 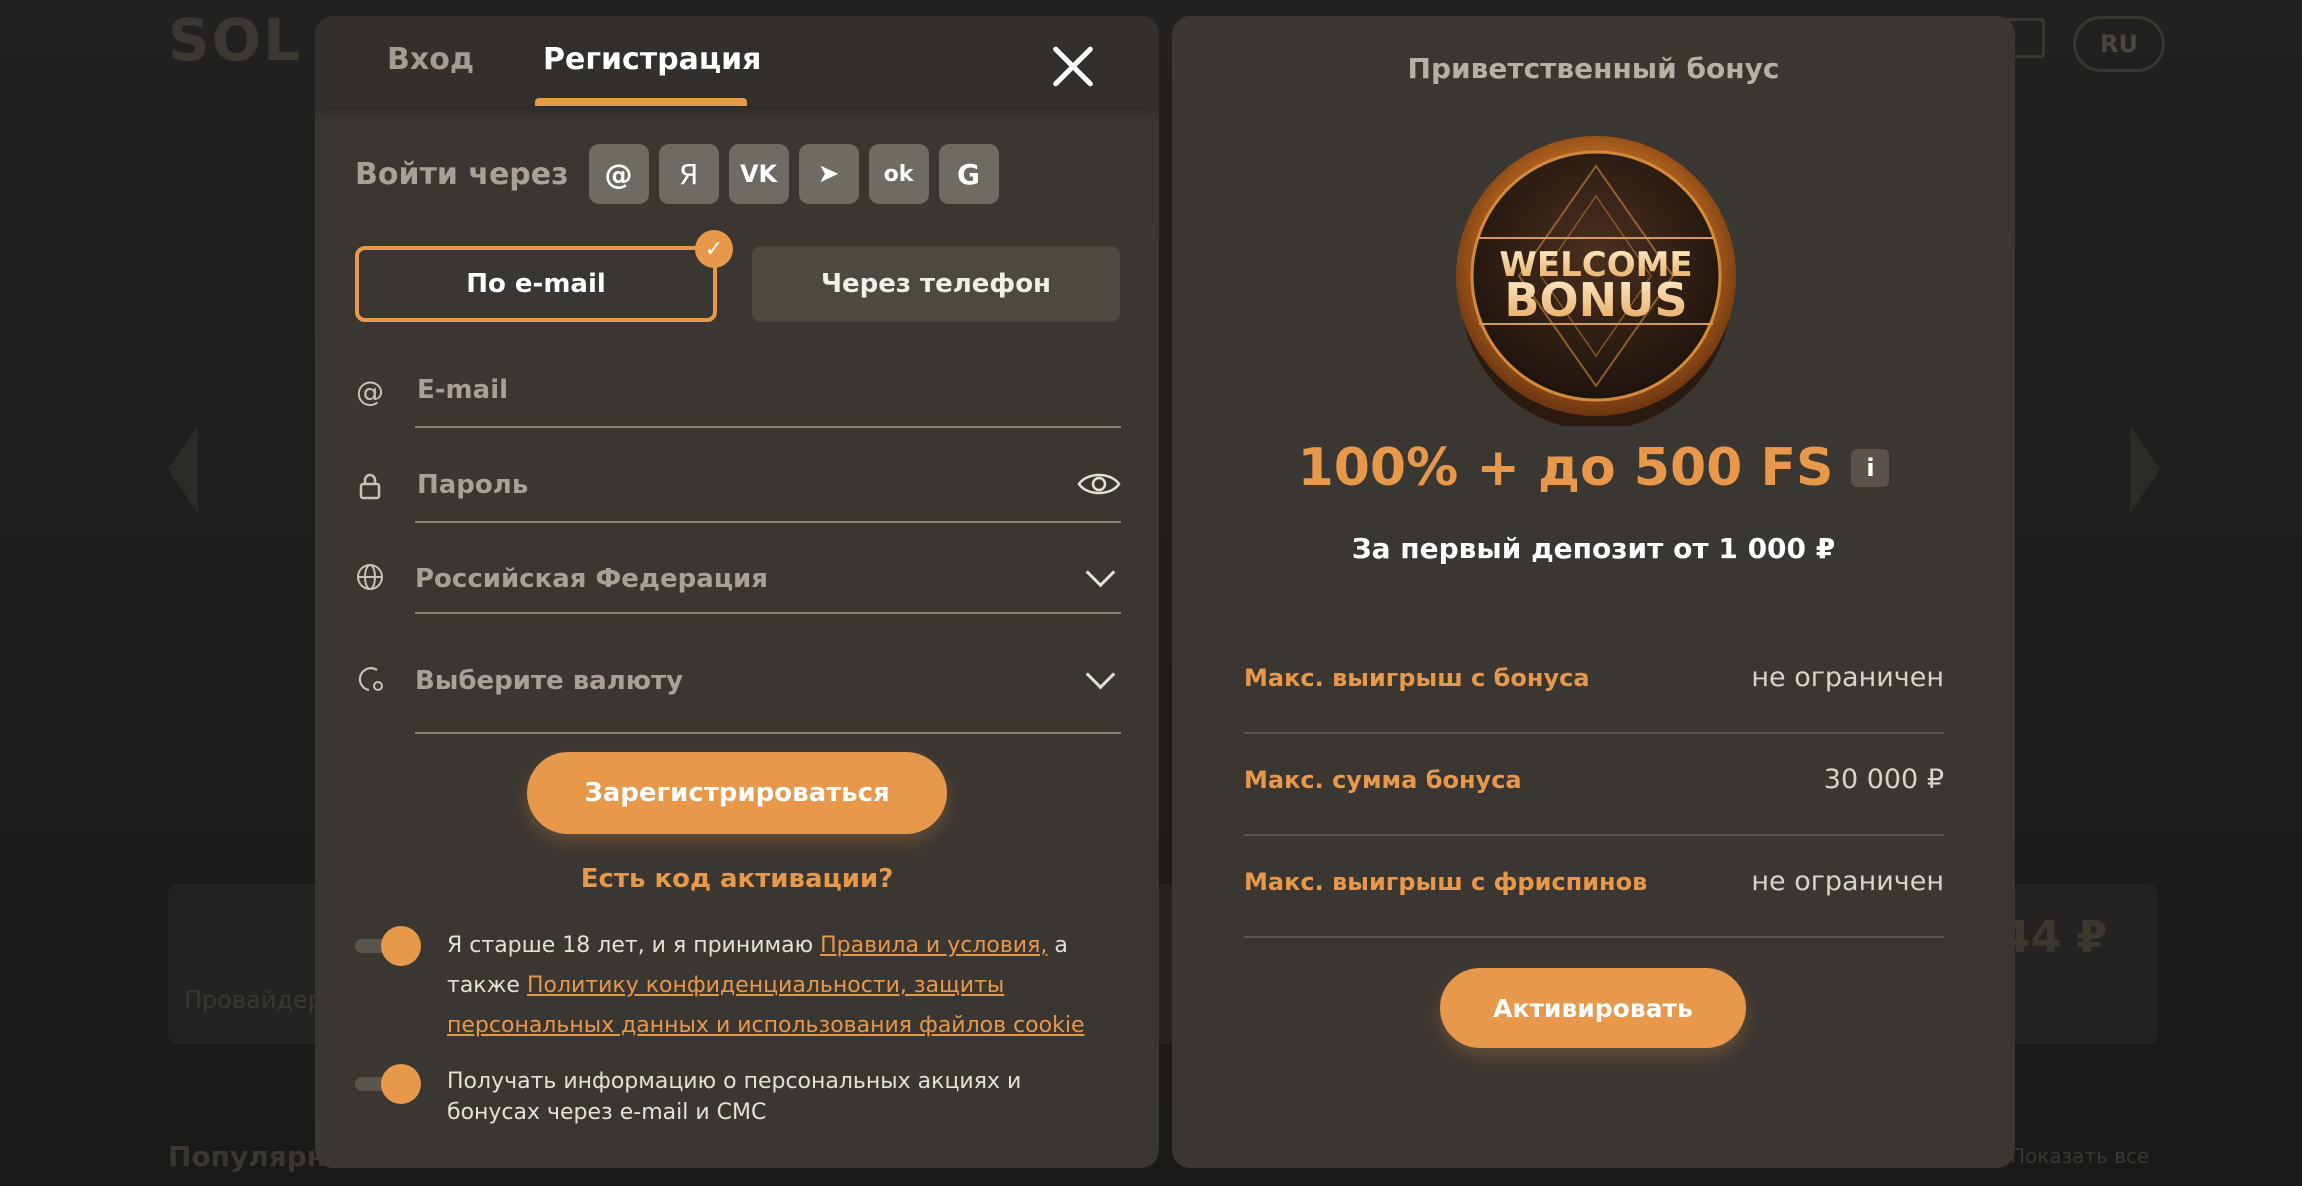 I want to click on currency-placeholder: Выберите валюту, so click(x=549, y=681).